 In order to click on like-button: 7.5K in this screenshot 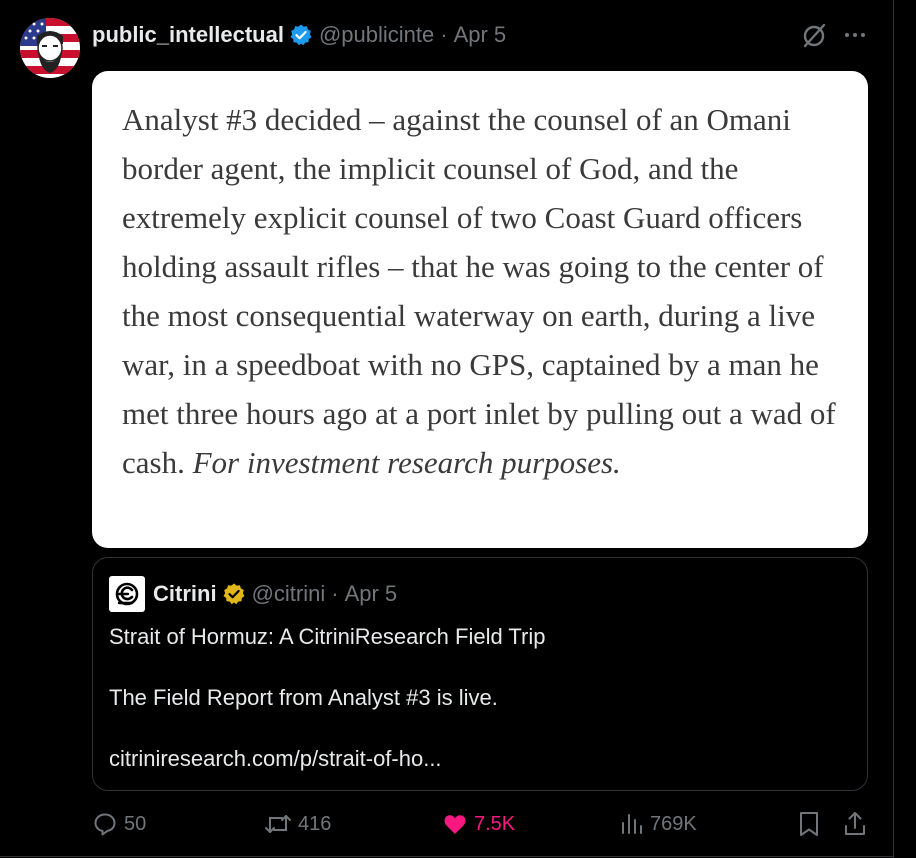, I will do `click(478, 824)`.